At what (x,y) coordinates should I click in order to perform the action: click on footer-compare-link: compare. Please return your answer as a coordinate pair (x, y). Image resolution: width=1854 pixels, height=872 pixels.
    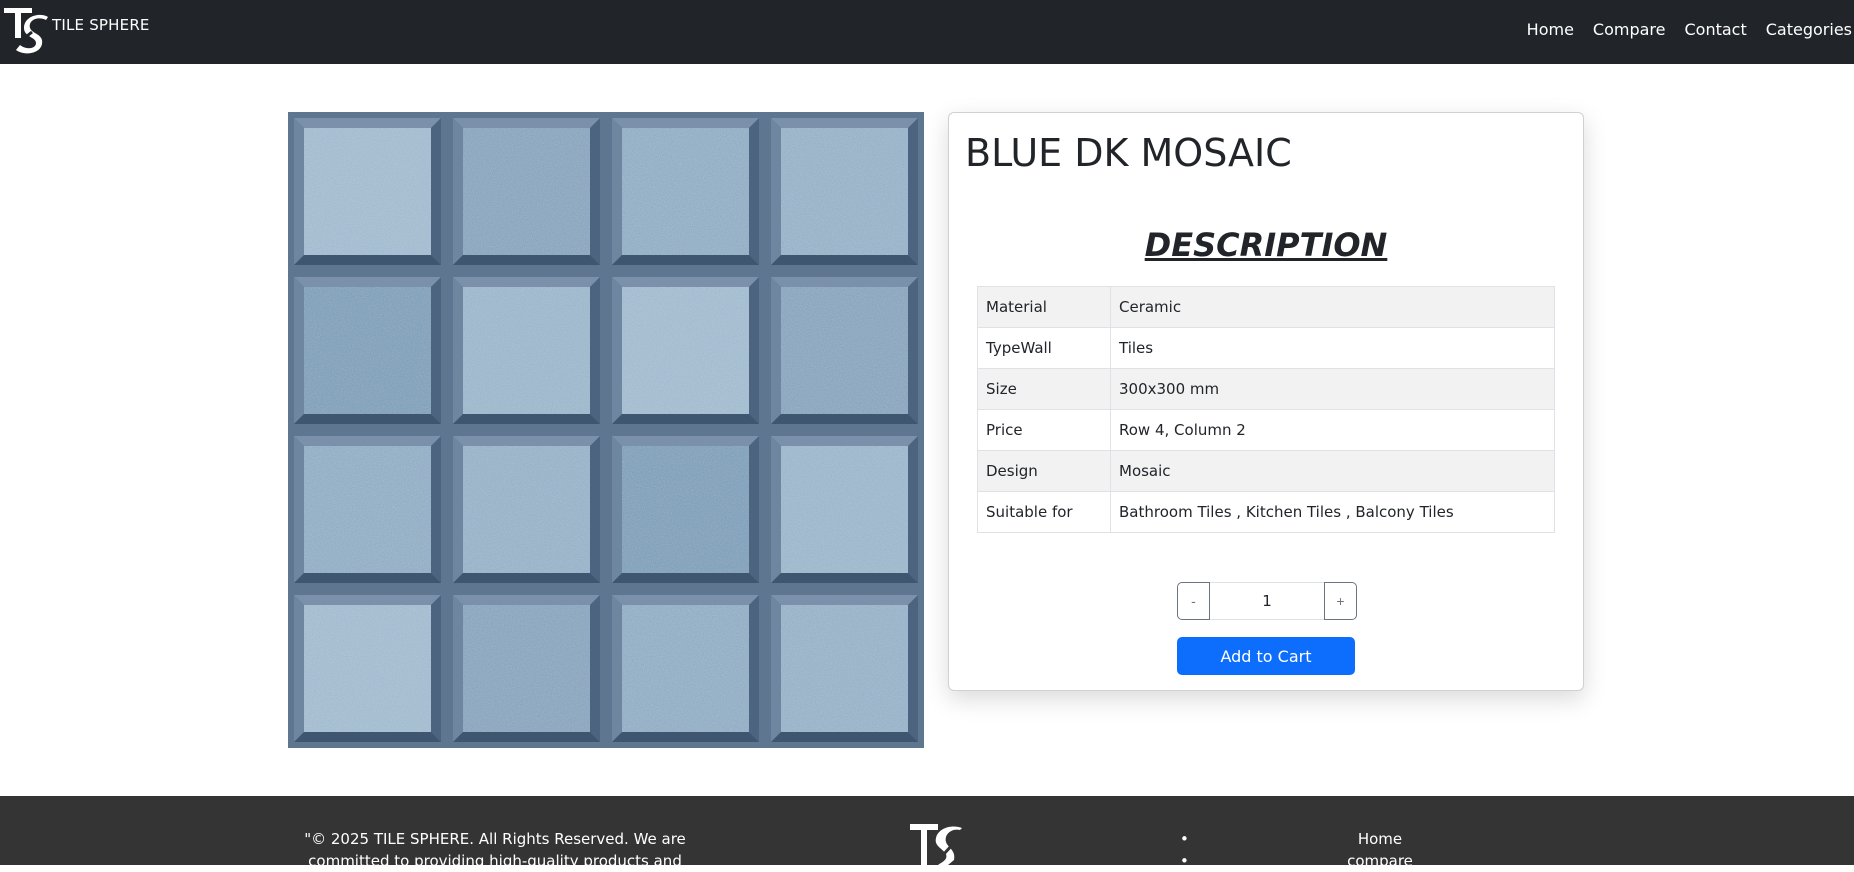
    Looking at the image, I should click on (1380, 861).